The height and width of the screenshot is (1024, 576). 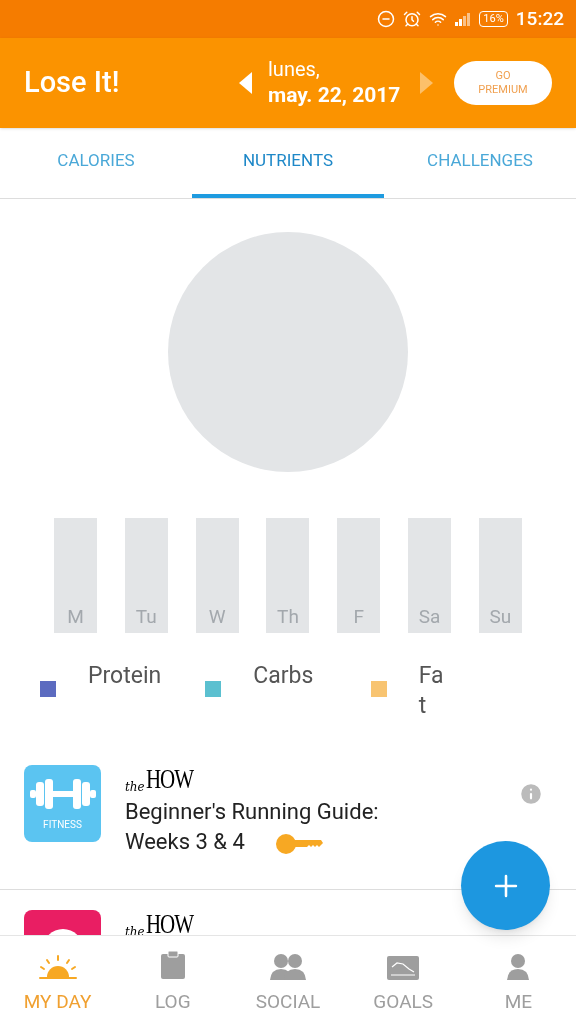 What do you see at coordinates (288, 163) in the screenshot?
I see `tab: NUTRIENTS` at bounding box center [288, 163].